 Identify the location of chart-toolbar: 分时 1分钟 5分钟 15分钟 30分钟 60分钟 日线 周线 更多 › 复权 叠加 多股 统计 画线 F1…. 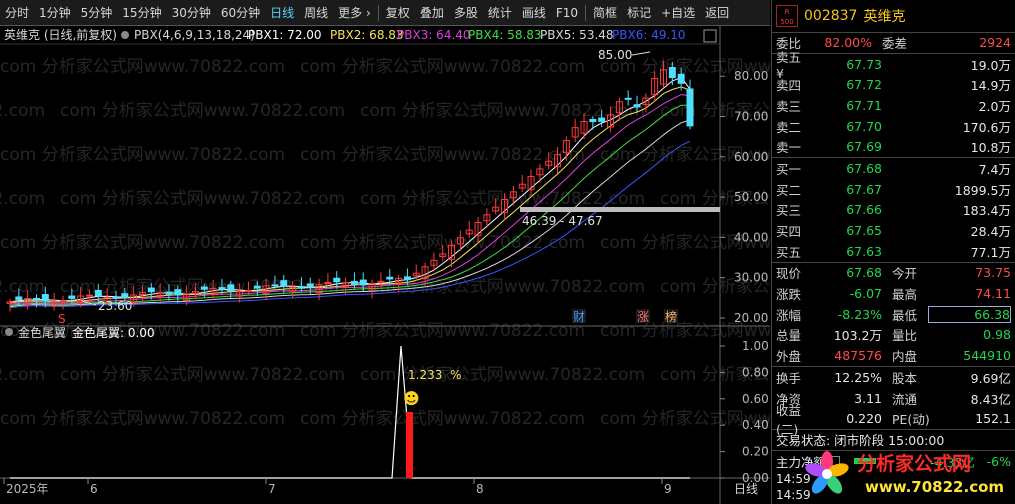
(385, 13).